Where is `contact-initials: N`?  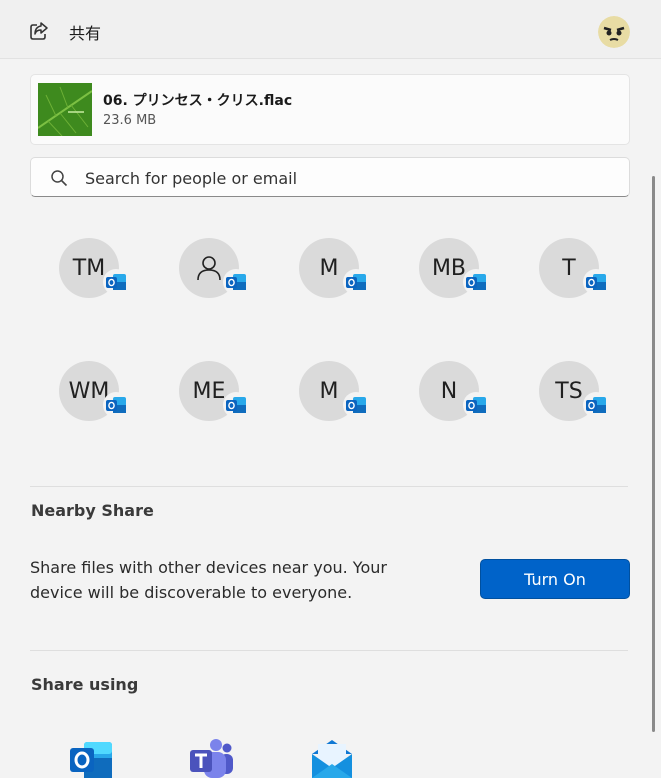
contact-initials: N is located at coordinates (449, 391).